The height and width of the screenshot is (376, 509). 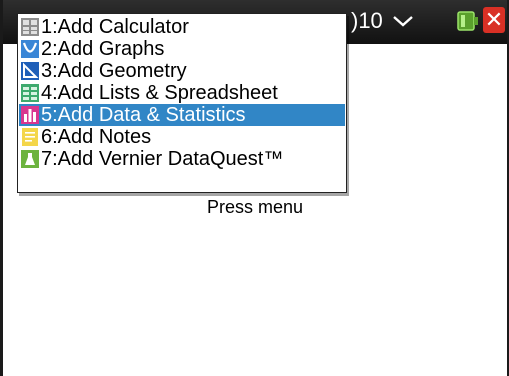 I want to click on menu-item-add-calculator: 1:Add Calculator, so click(x=182, y=27).